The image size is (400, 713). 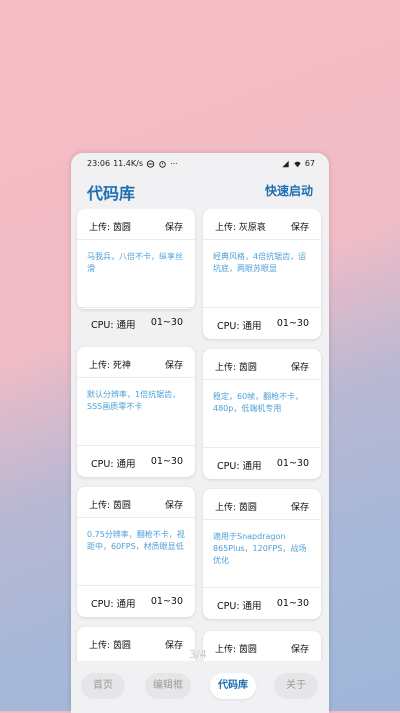 I want to click on quick-start-button: 快速启动, so click(x=289, y=190).